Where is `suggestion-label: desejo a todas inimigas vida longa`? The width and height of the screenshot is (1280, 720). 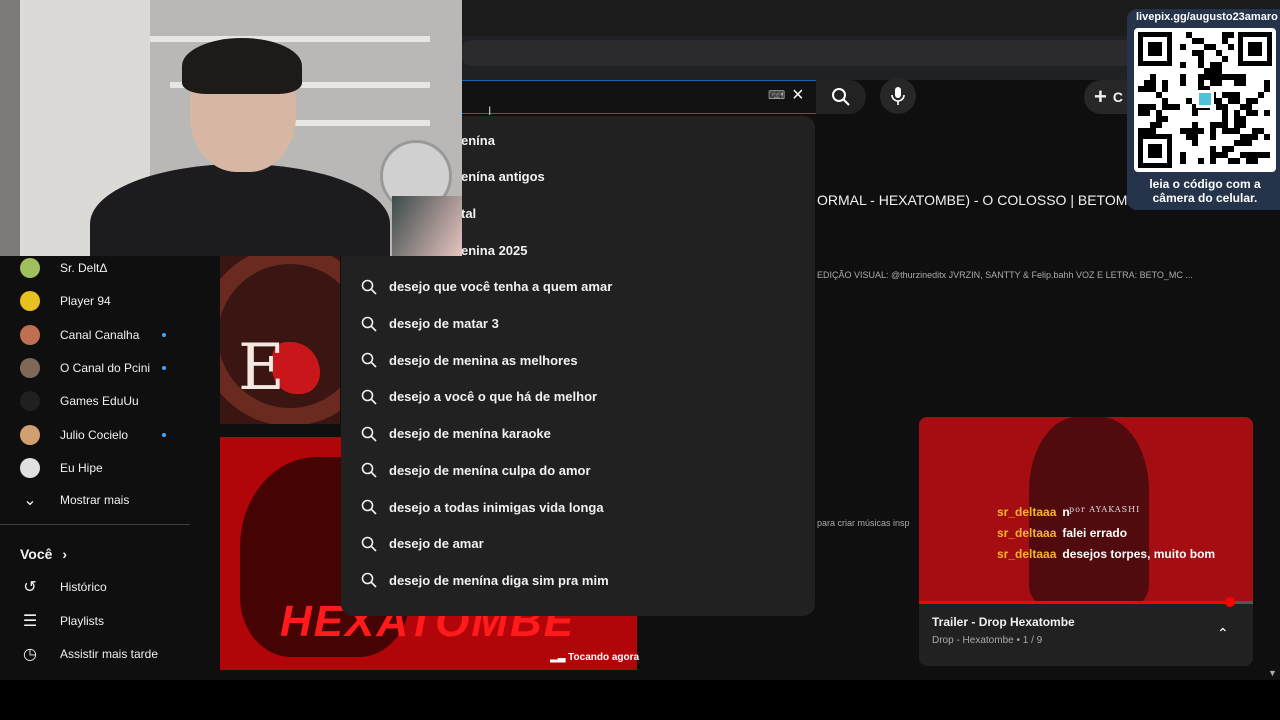
suggestion-label: desejo a todas inimigas vida longa is located at coordinates (496, 507).